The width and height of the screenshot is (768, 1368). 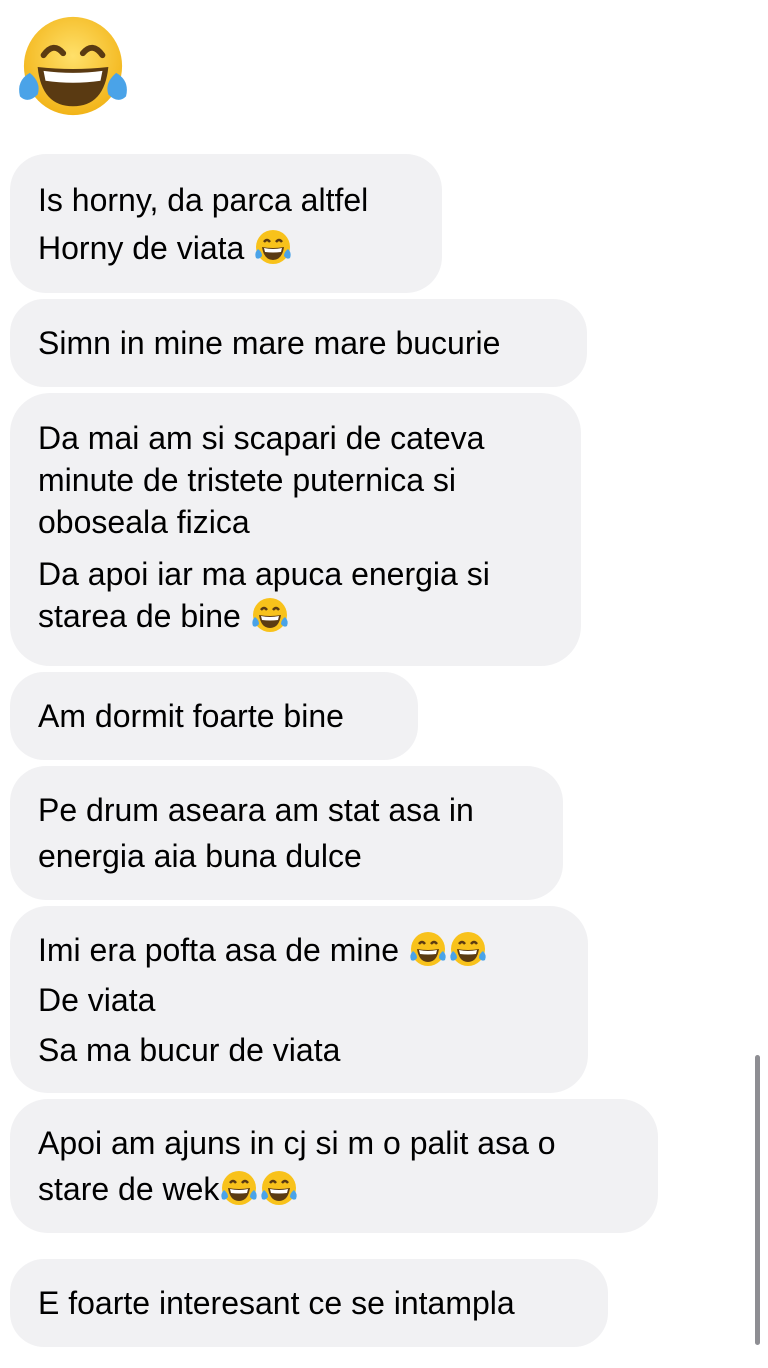 What do you see at coordinates (97, 1000) in the screenshot?
I see `message-line: De viata` at bounding box center [97, 1000].